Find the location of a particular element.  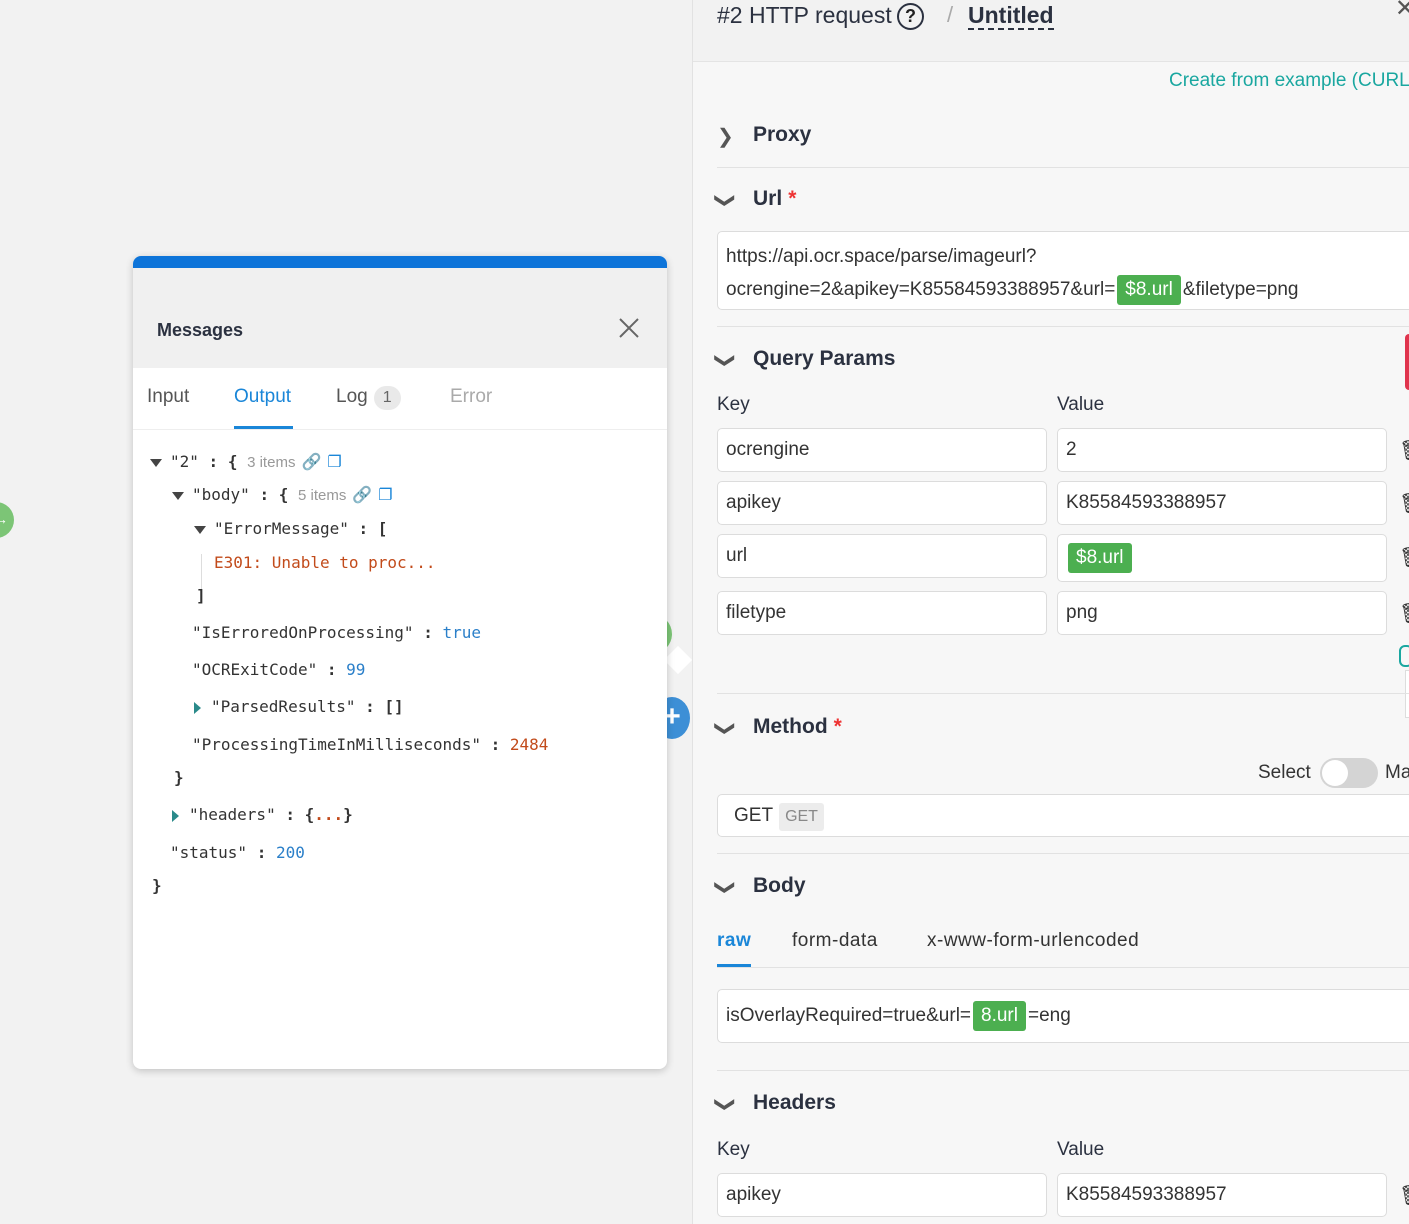

tree-row-body: "body" : { 5 items 🔗 ❐ is located at coordinates (282, 494).